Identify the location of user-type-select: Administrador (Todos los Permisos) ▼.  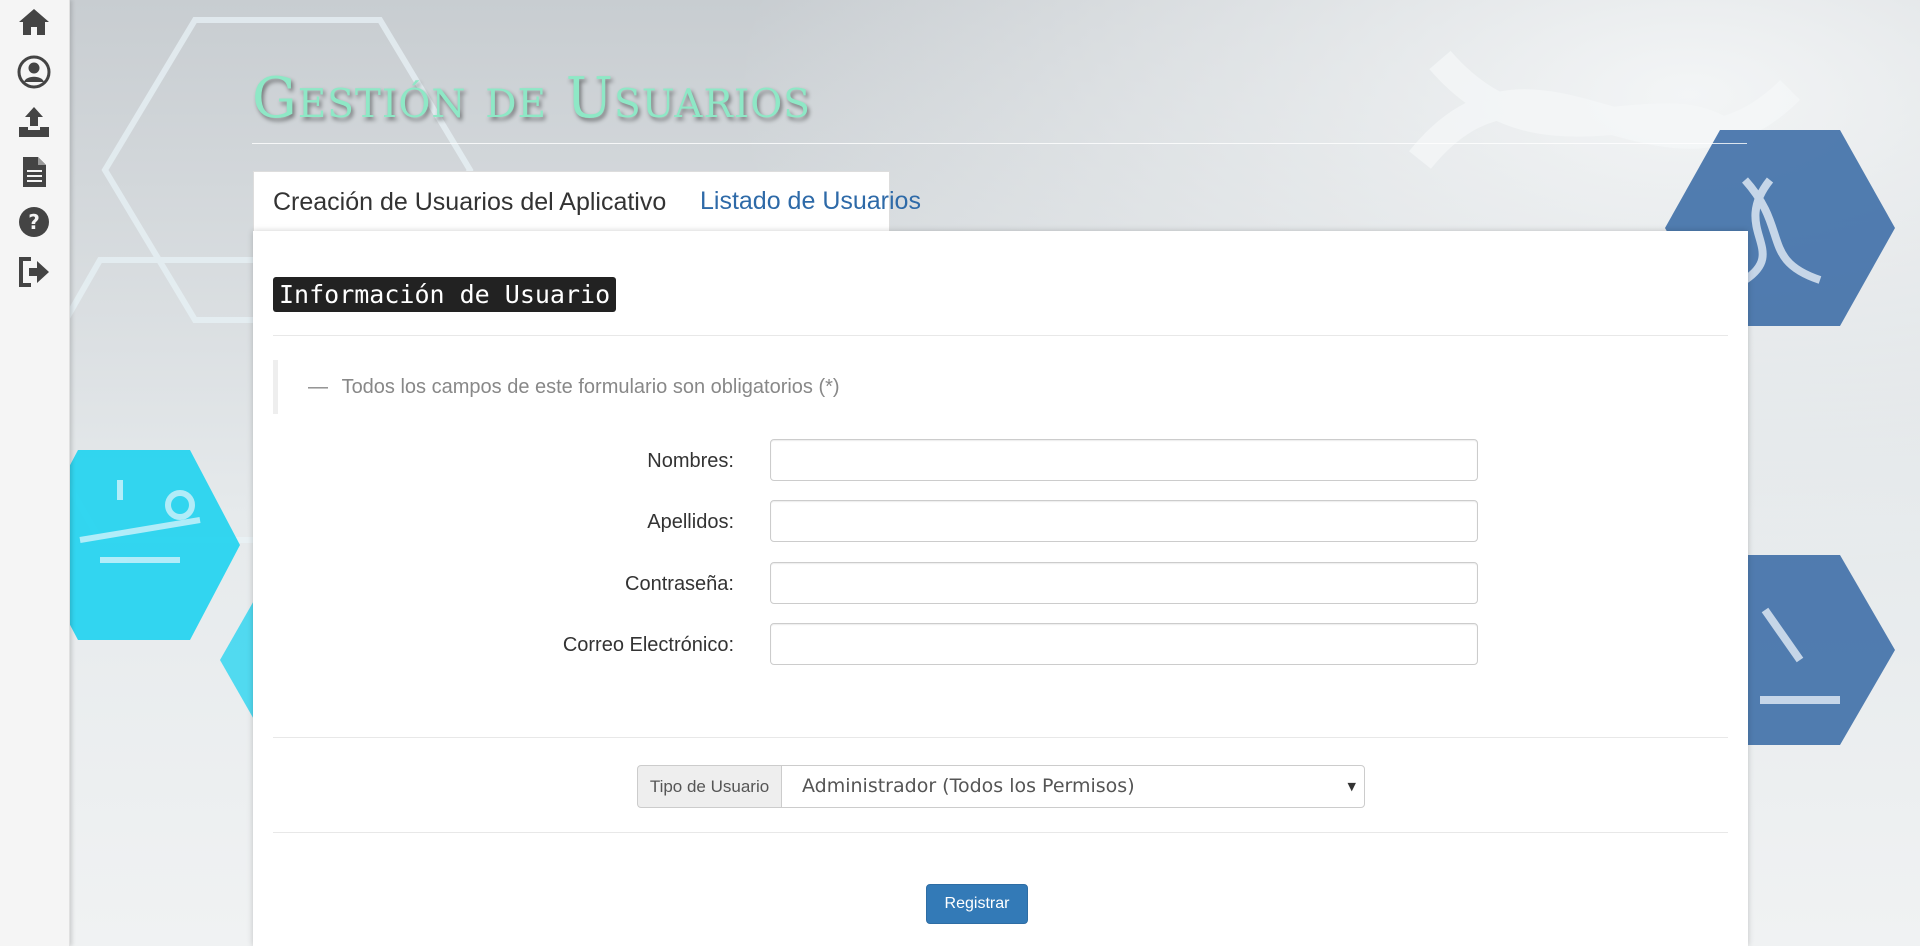
(1073, 786).